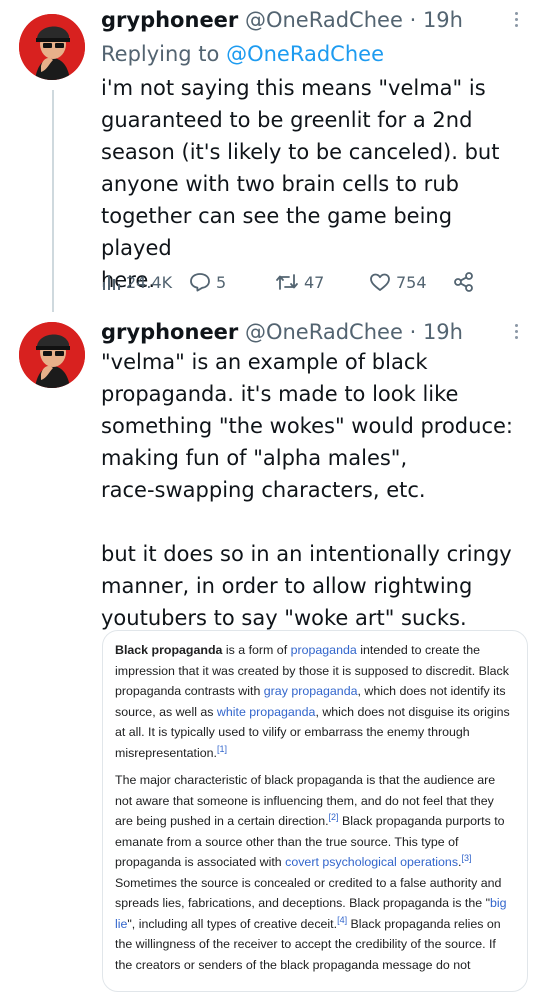 This screenshot has height=992, width=542. I want to click on thread-line, so click(53, 201).